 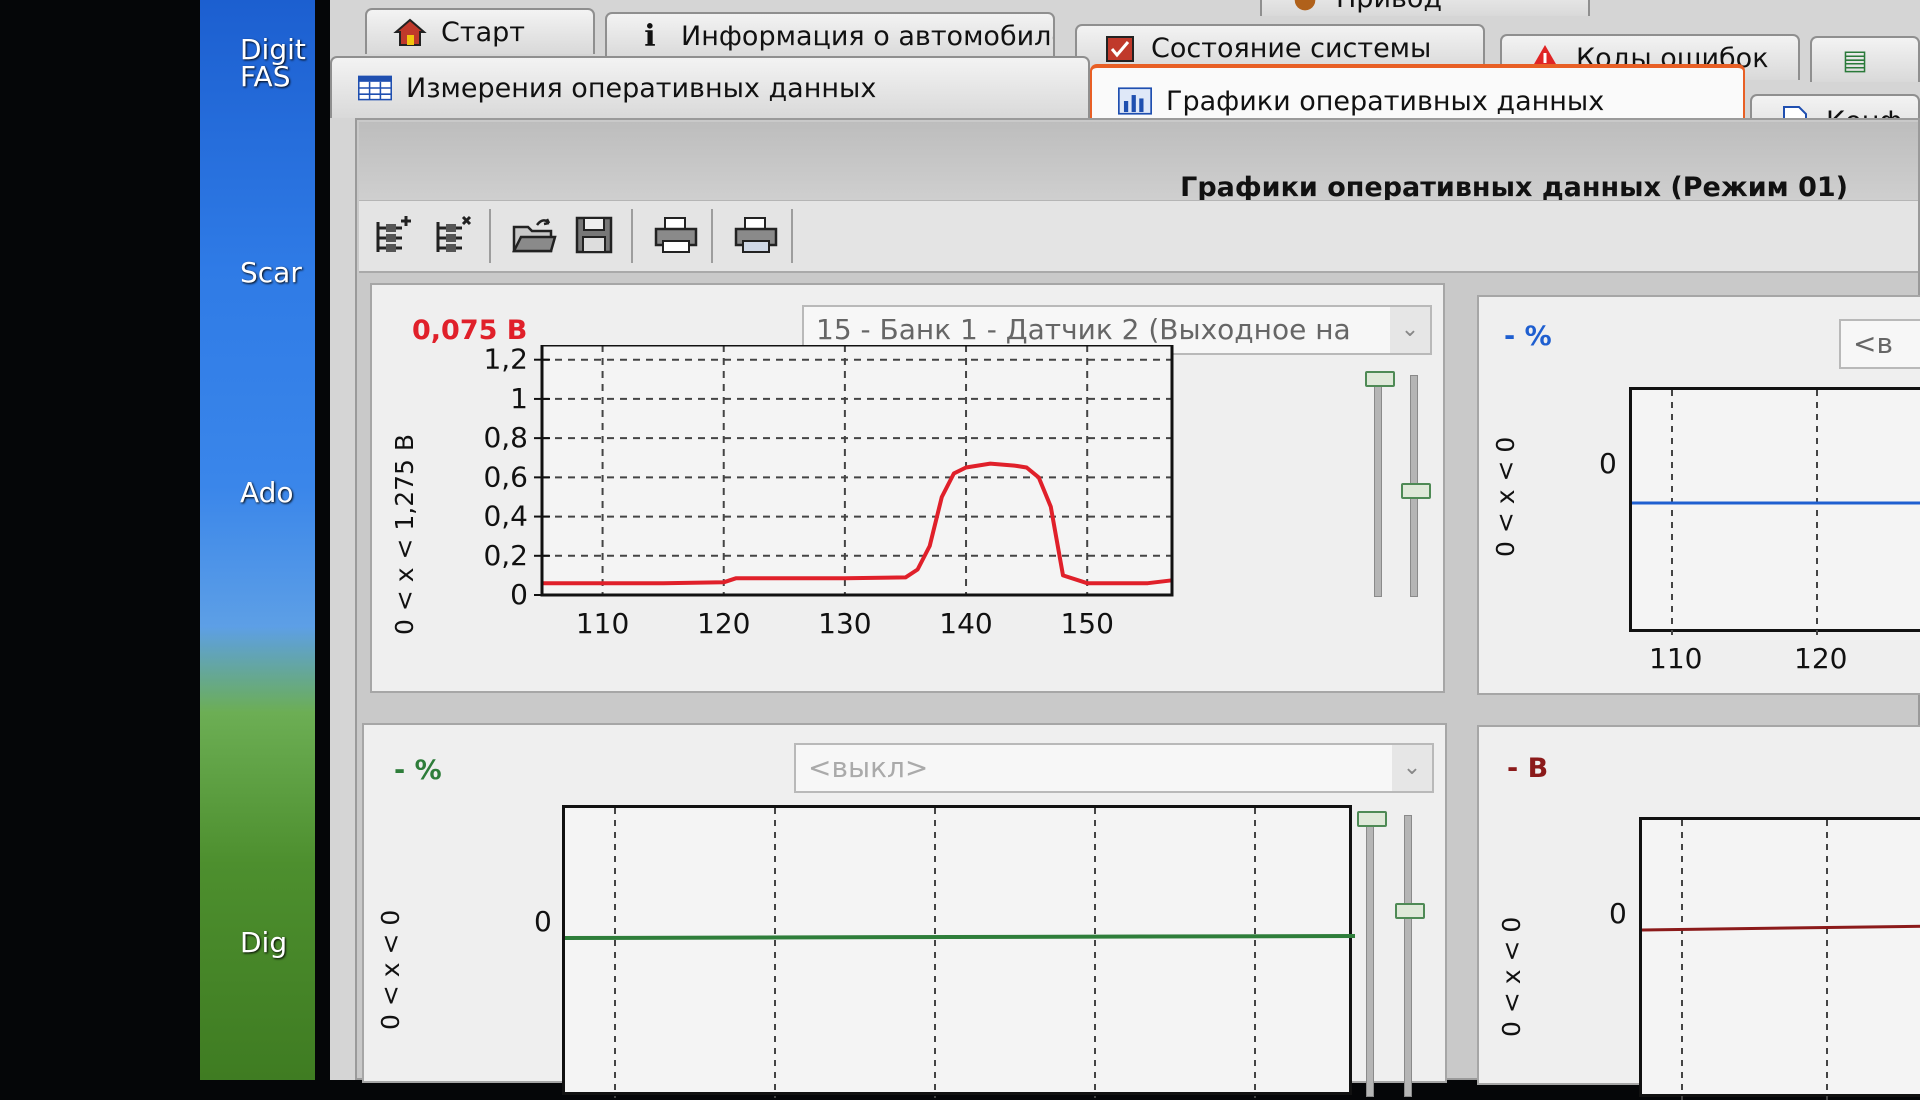 I want to click on parameter-select-value: <выкл>, so click(x=868, y=767).